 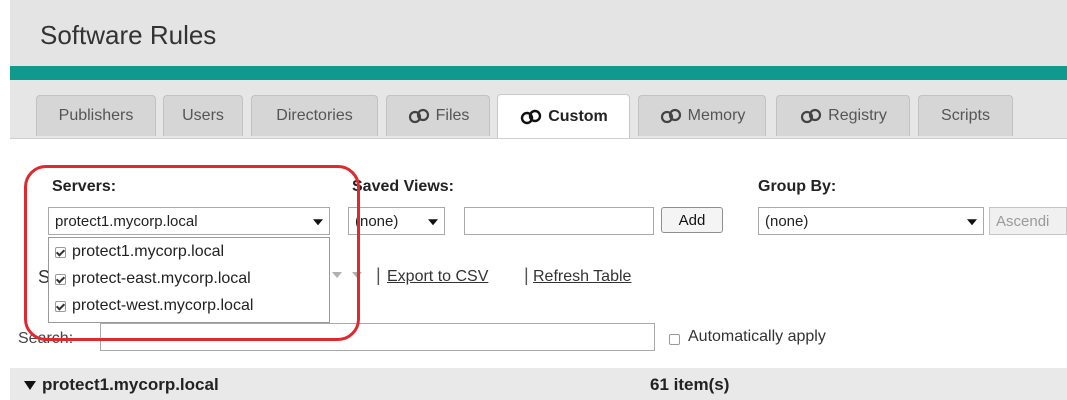 What do you see at coordinates (437, 277) in the screenshot?
I see `export-csv-link: Export to CSV` at bounding box center [437, 277].